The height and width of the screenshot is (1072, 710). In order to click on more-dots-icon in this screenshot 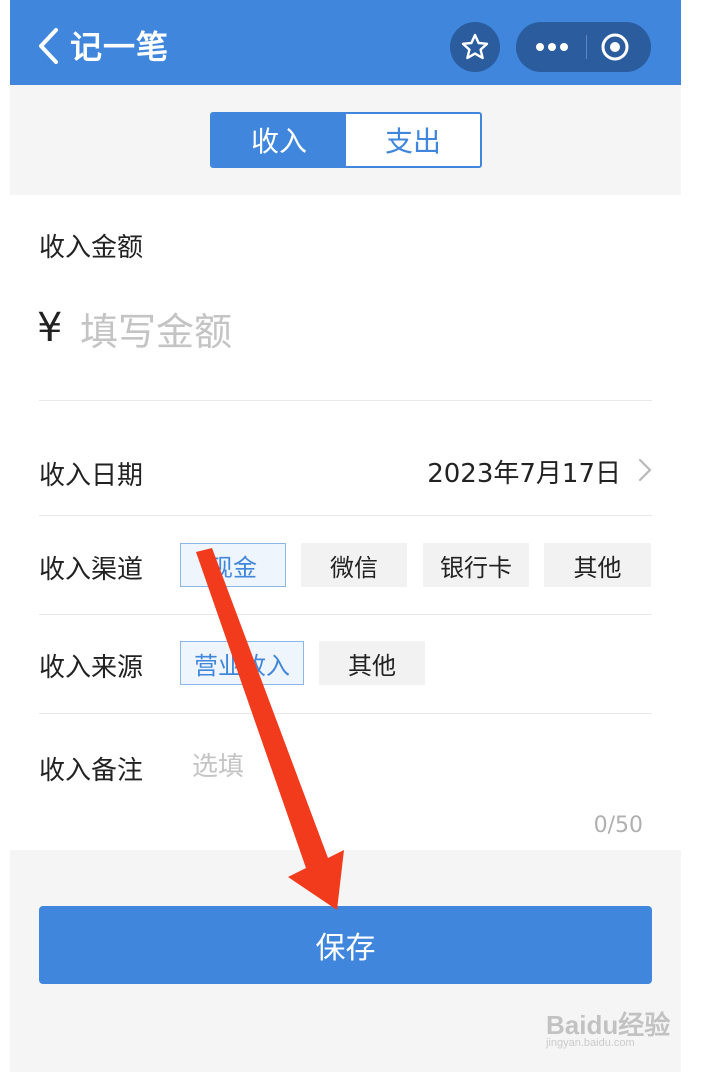, I will do `click(552, 47)`.